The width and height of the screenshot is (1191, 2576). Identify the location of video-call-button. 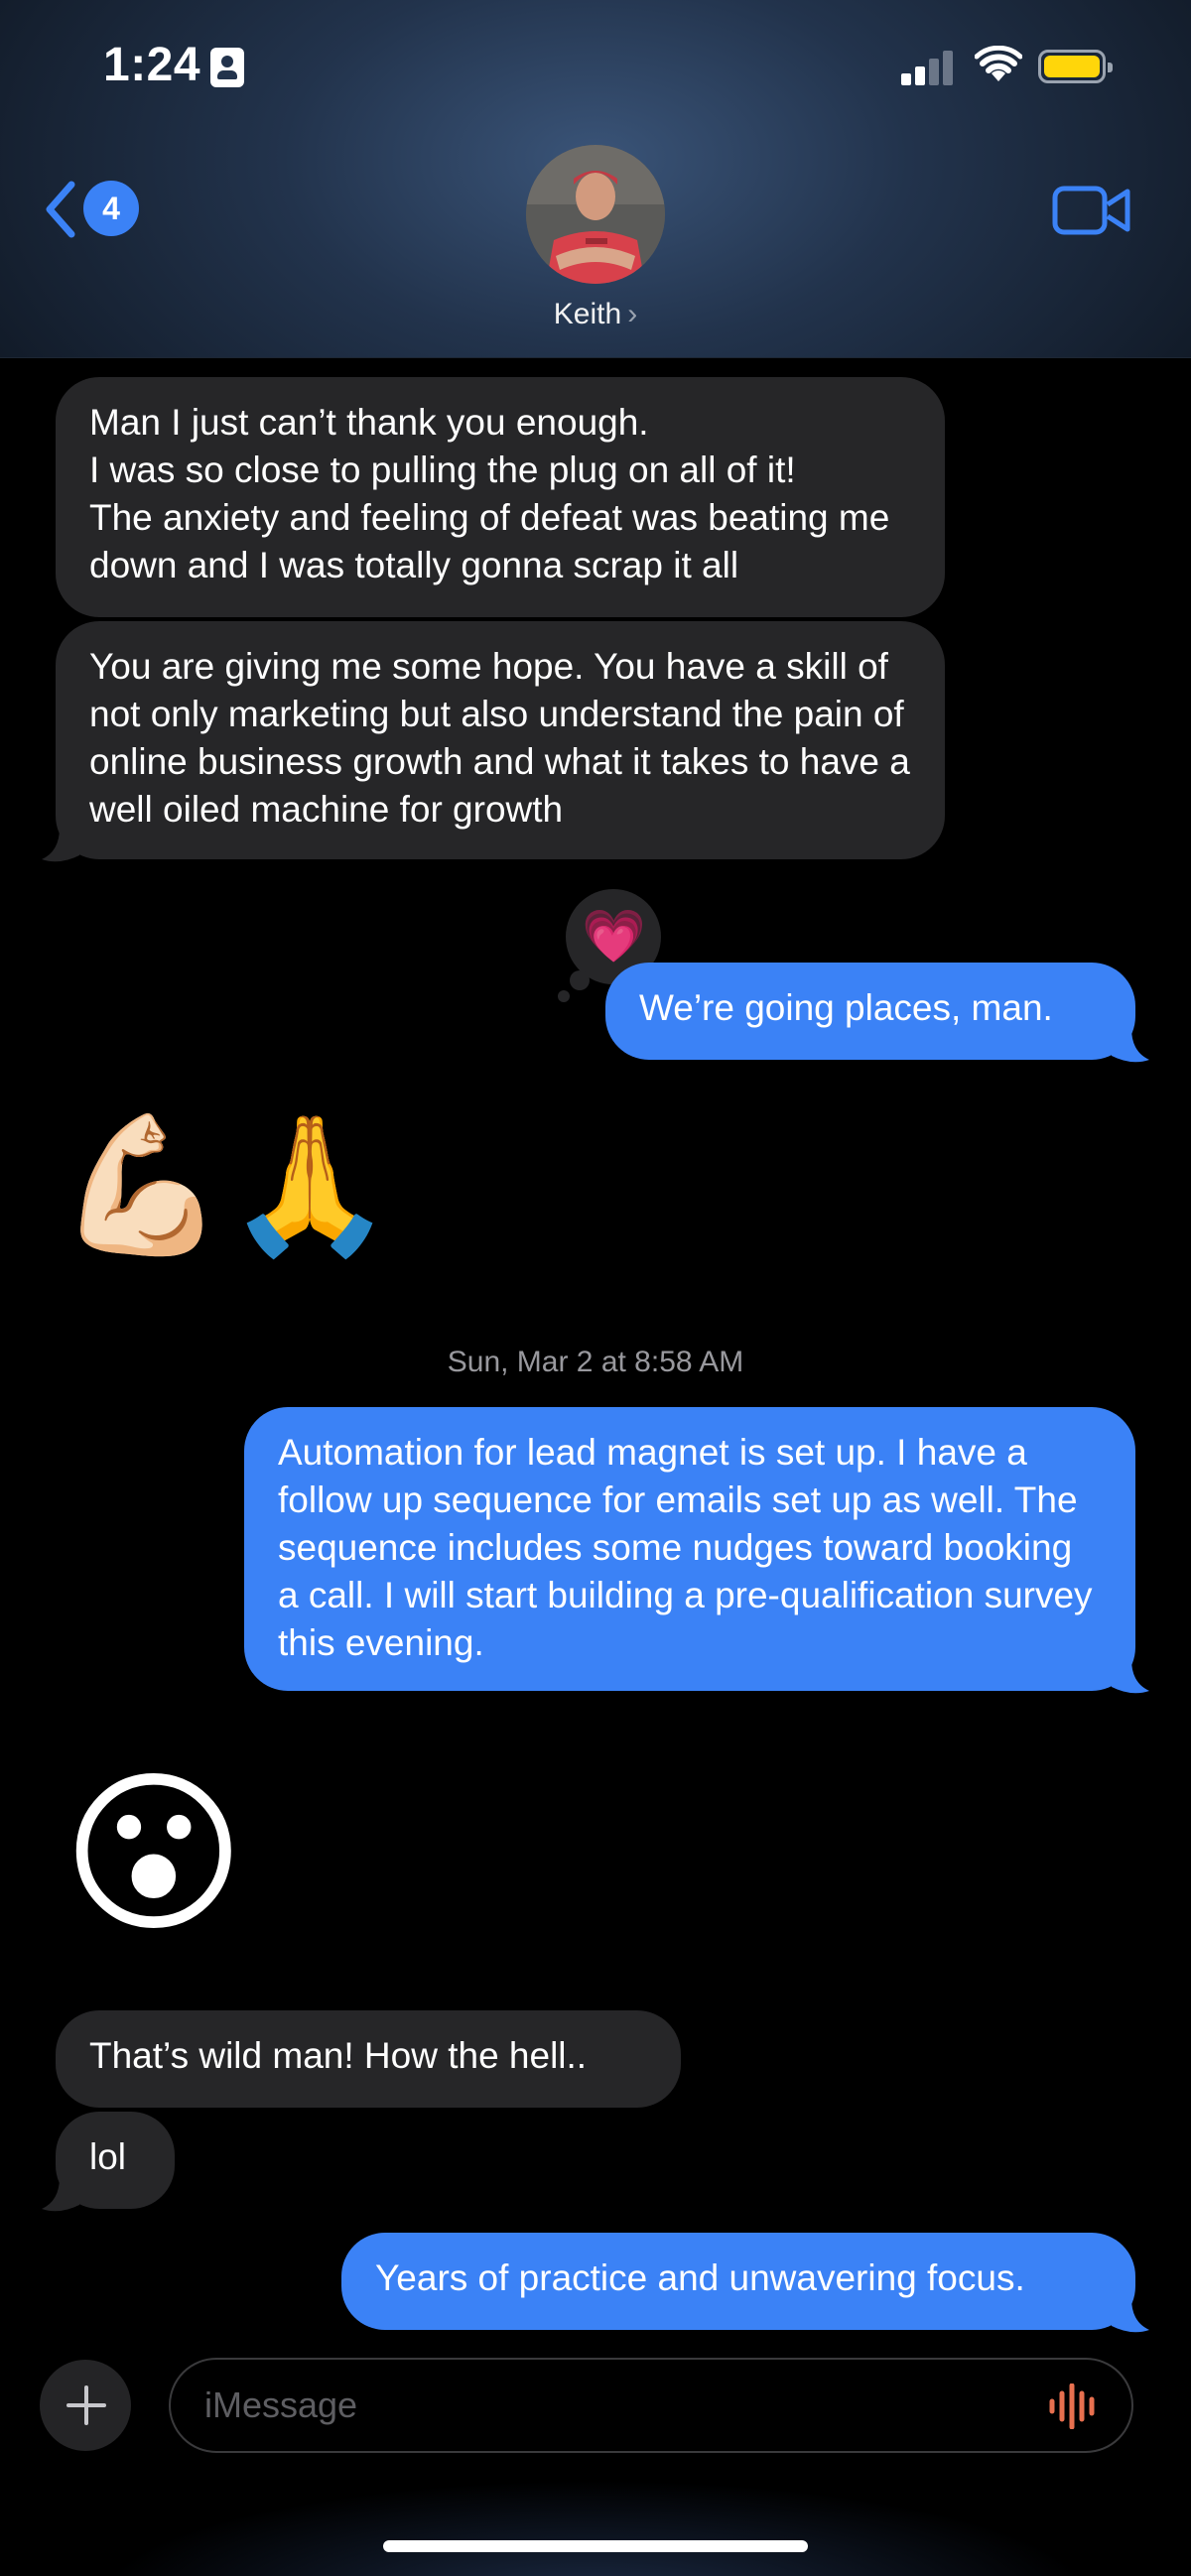
(1091, 211).